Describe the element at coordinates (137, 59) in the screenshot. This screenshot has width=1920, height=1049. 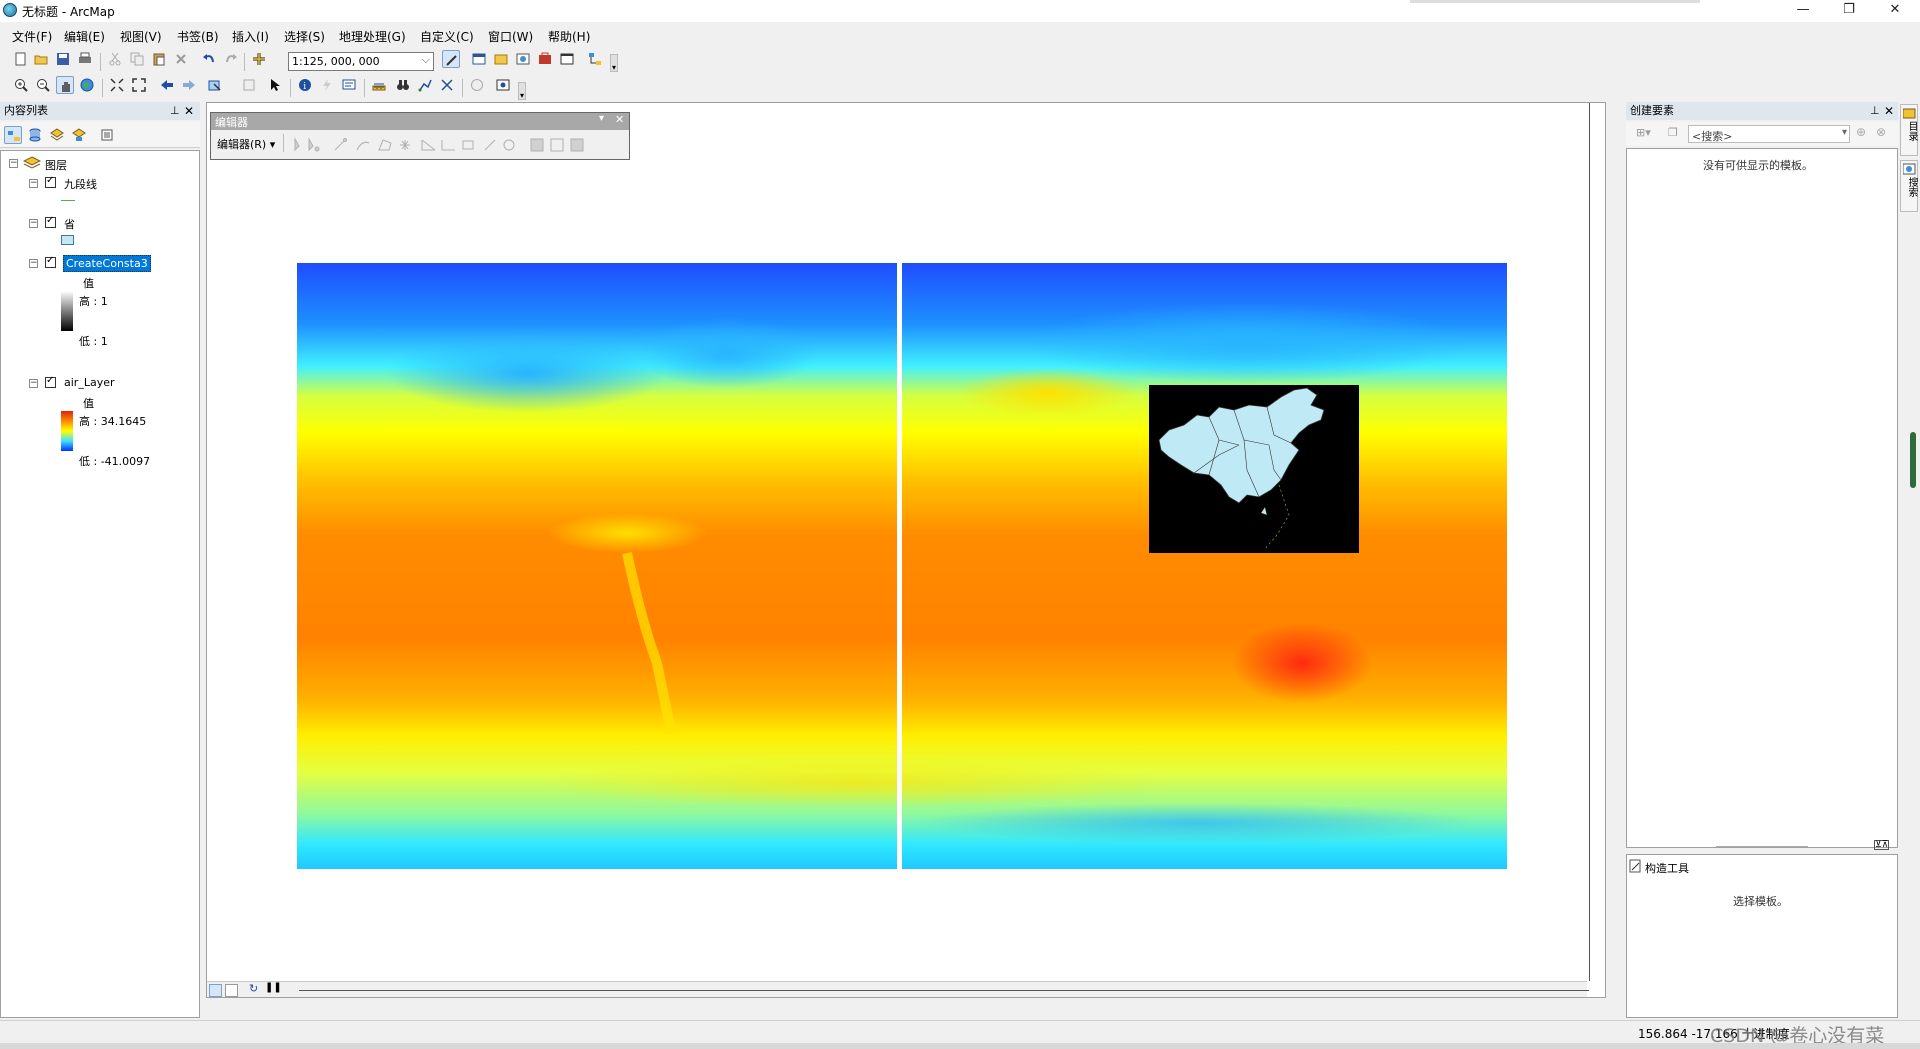
I see `copy-button` at that location.